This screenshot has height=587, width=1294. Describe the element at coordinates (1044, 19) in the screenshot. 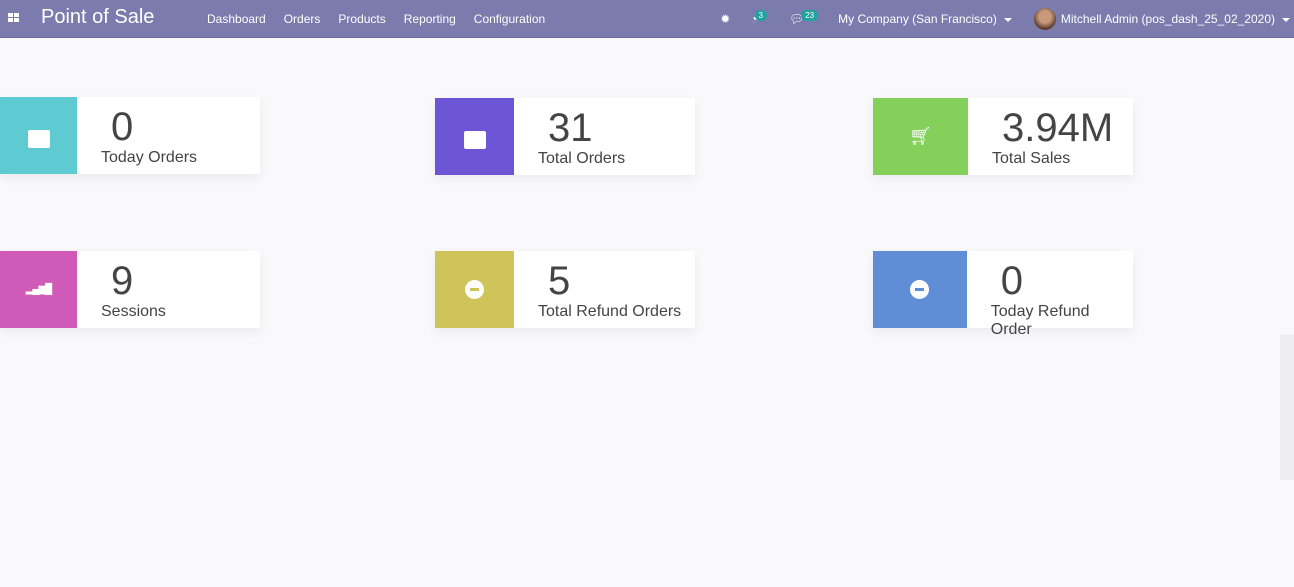

I see `avatar` at that location.